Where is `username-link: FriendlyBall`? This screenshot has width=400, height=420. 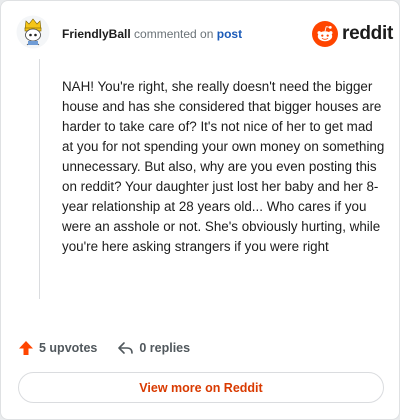 username-link: FriendlyBall is located at coordinates (96, 34).